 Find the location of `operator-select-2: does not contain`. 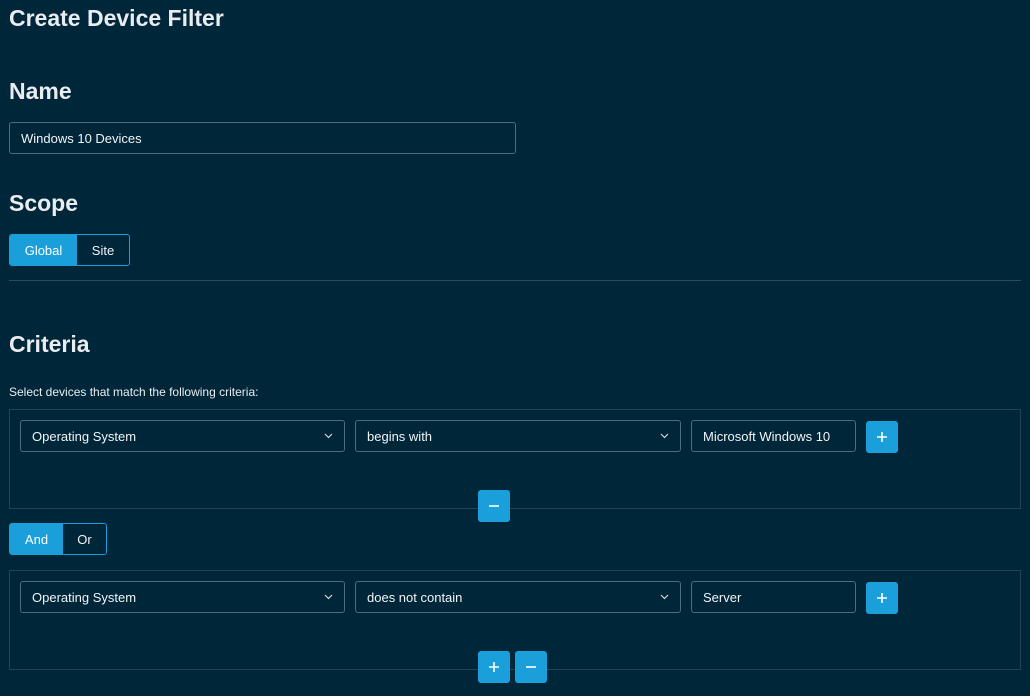

operator-select-2: does not contain is located at coordinates (518, 597).